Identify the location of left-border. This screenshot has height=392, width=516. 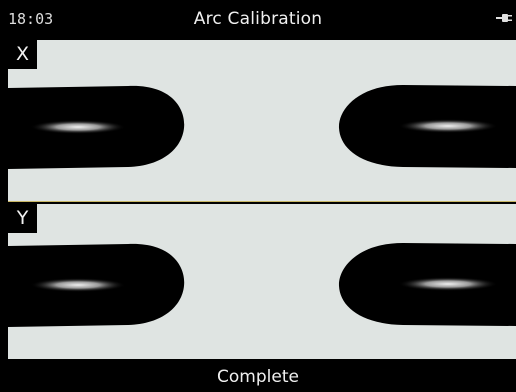
(4, 199).